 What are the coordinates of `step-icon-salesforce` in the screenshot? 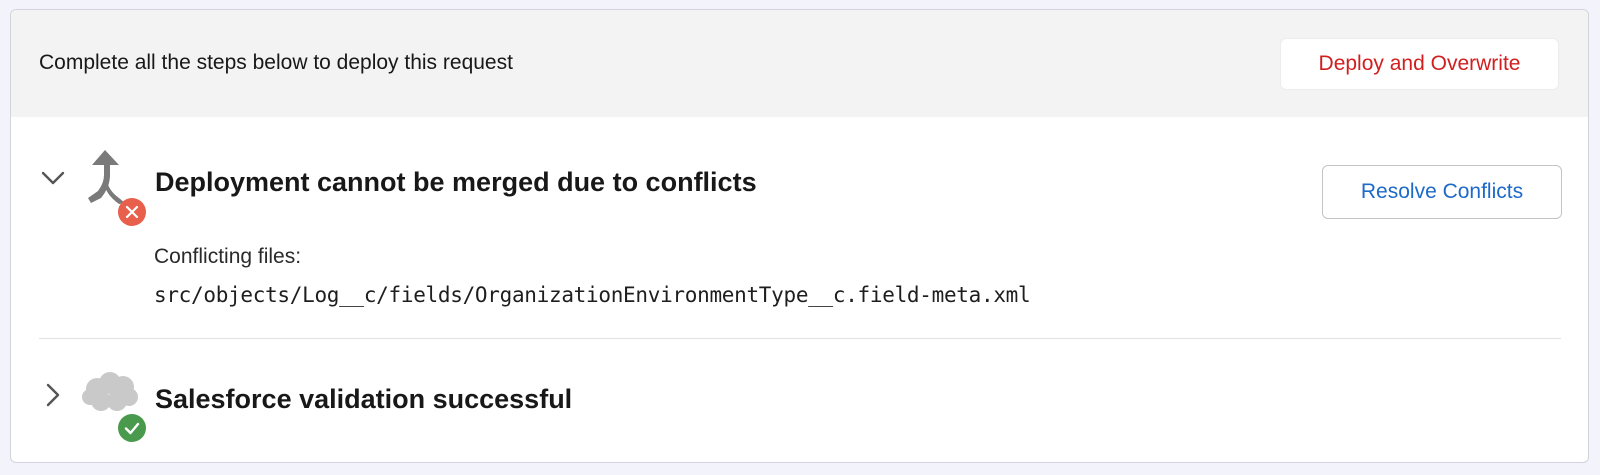 It's located at (121, 409).